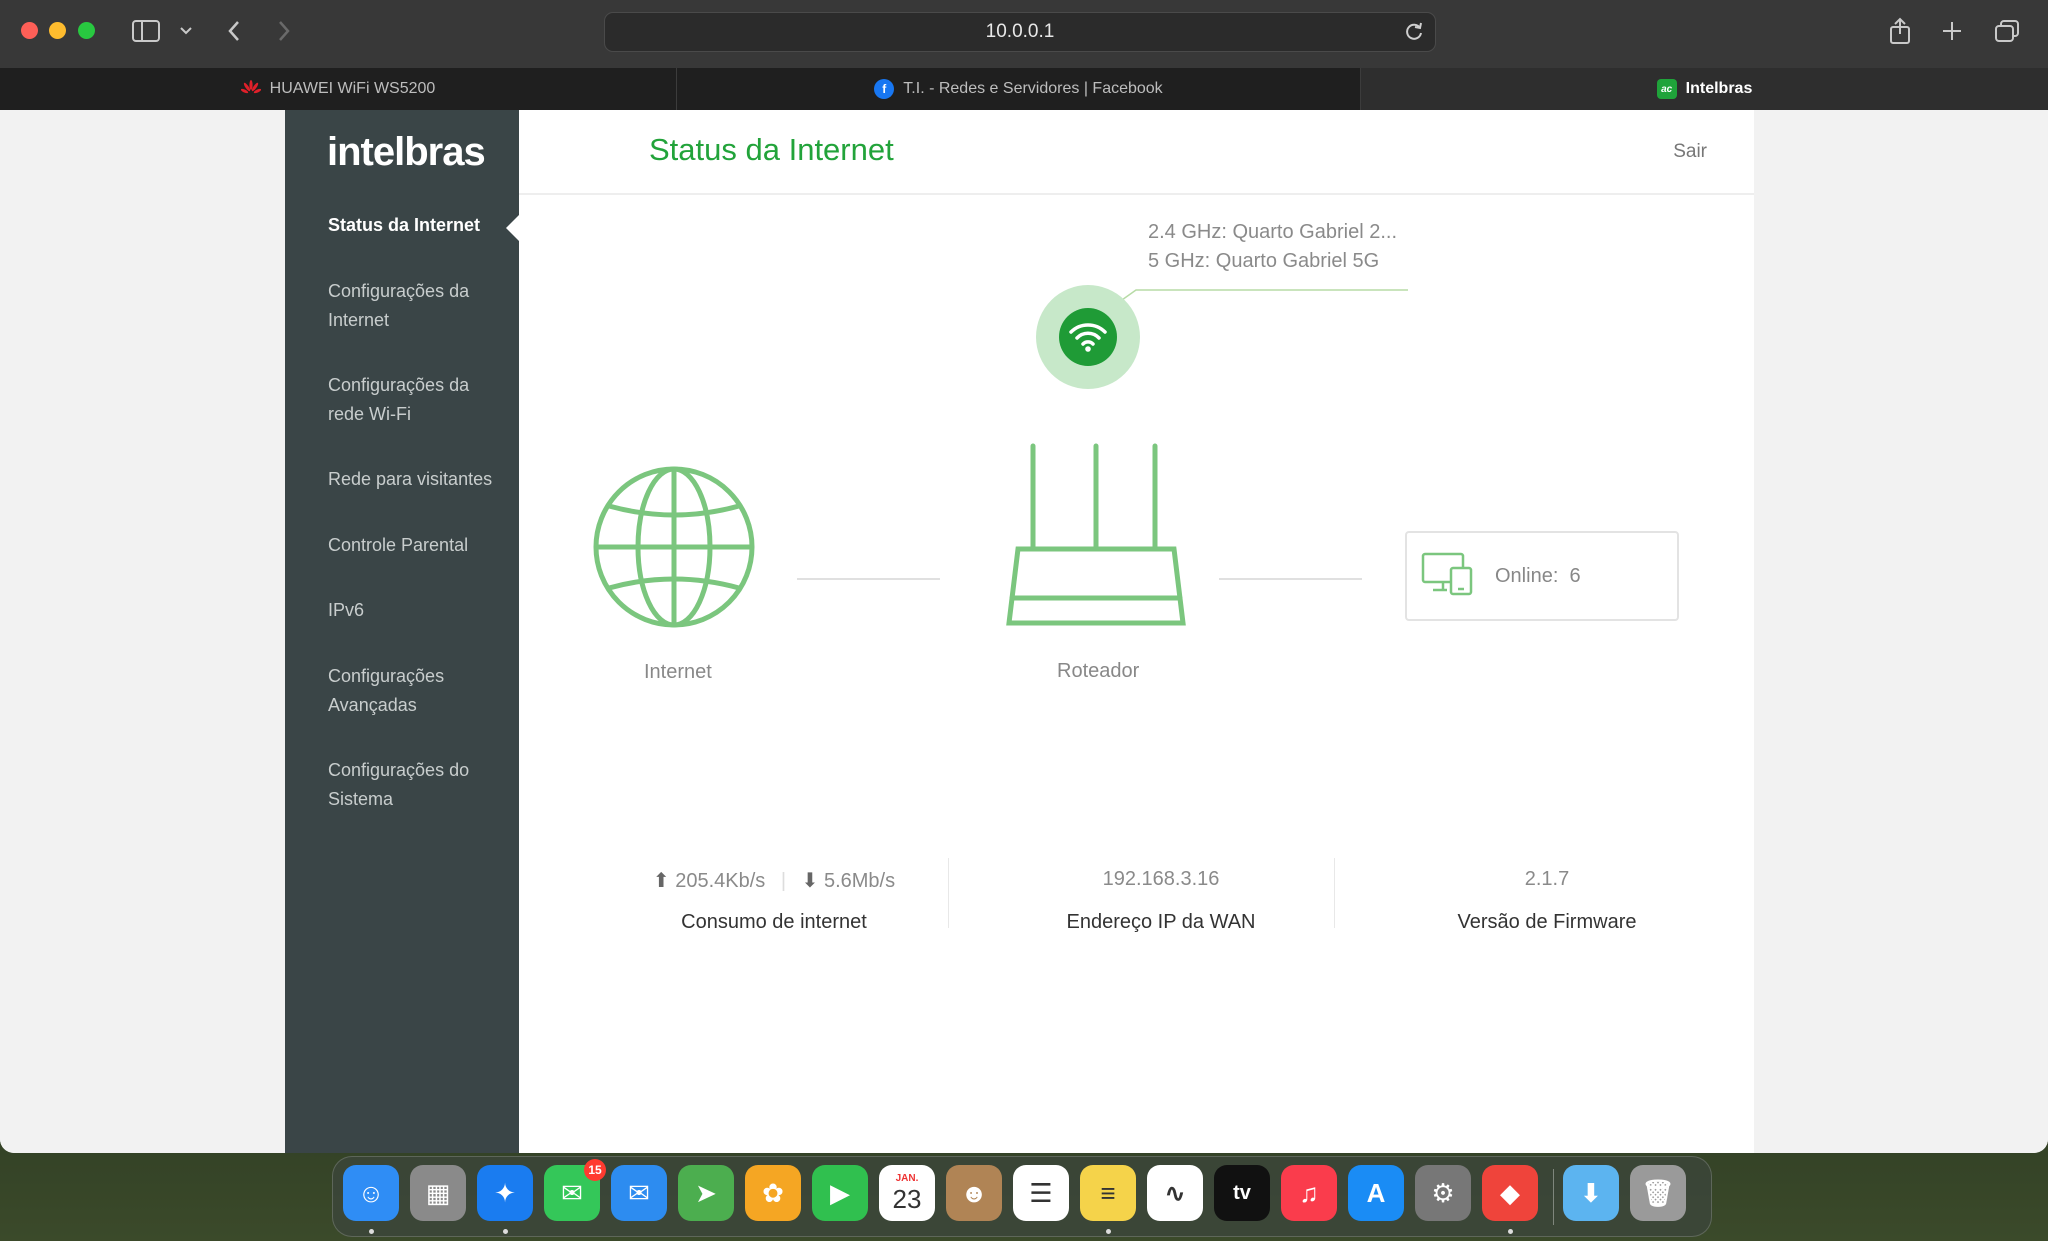  What do you see at coordinates (418, 400) in the screenshot?
I see `sidebar-item-configuracoes-wifi: Configurações da rede Wi-Fi` at bounding box center [418, 400].